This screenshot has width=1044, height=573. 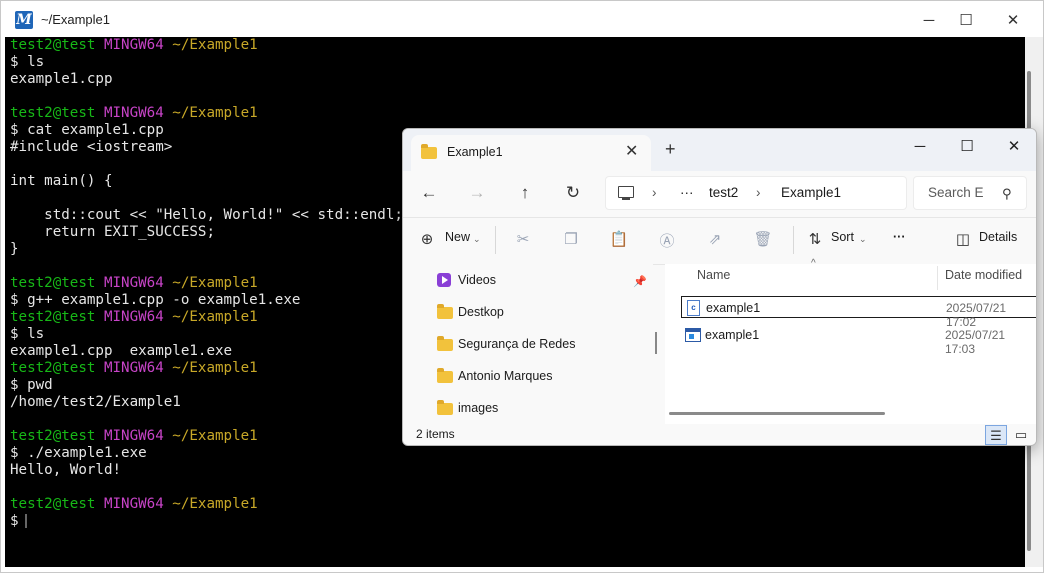 I want to click on computer-icon, so click(x=626, y=193).